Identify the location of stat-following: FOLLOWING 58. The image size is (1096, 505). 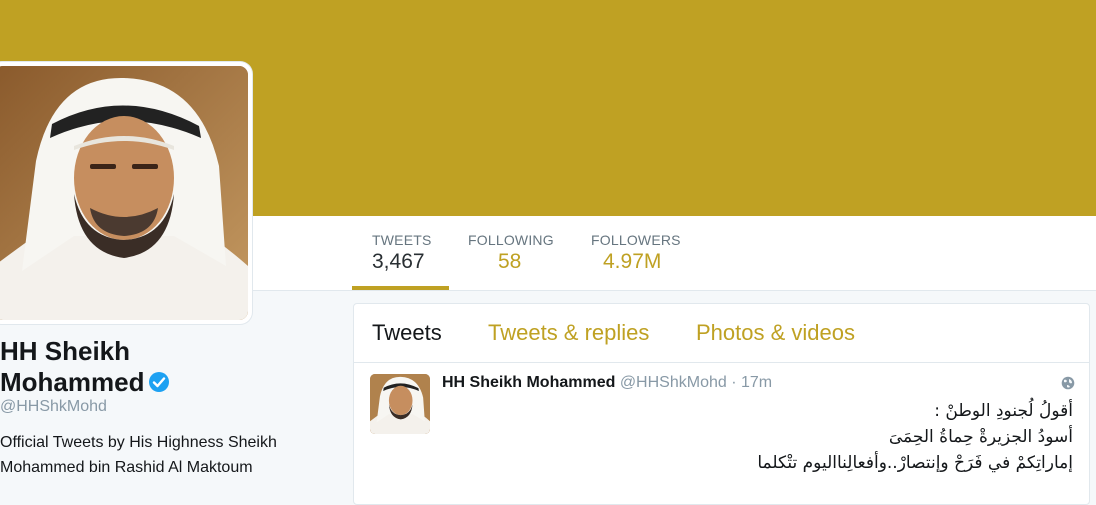
(511, 253).